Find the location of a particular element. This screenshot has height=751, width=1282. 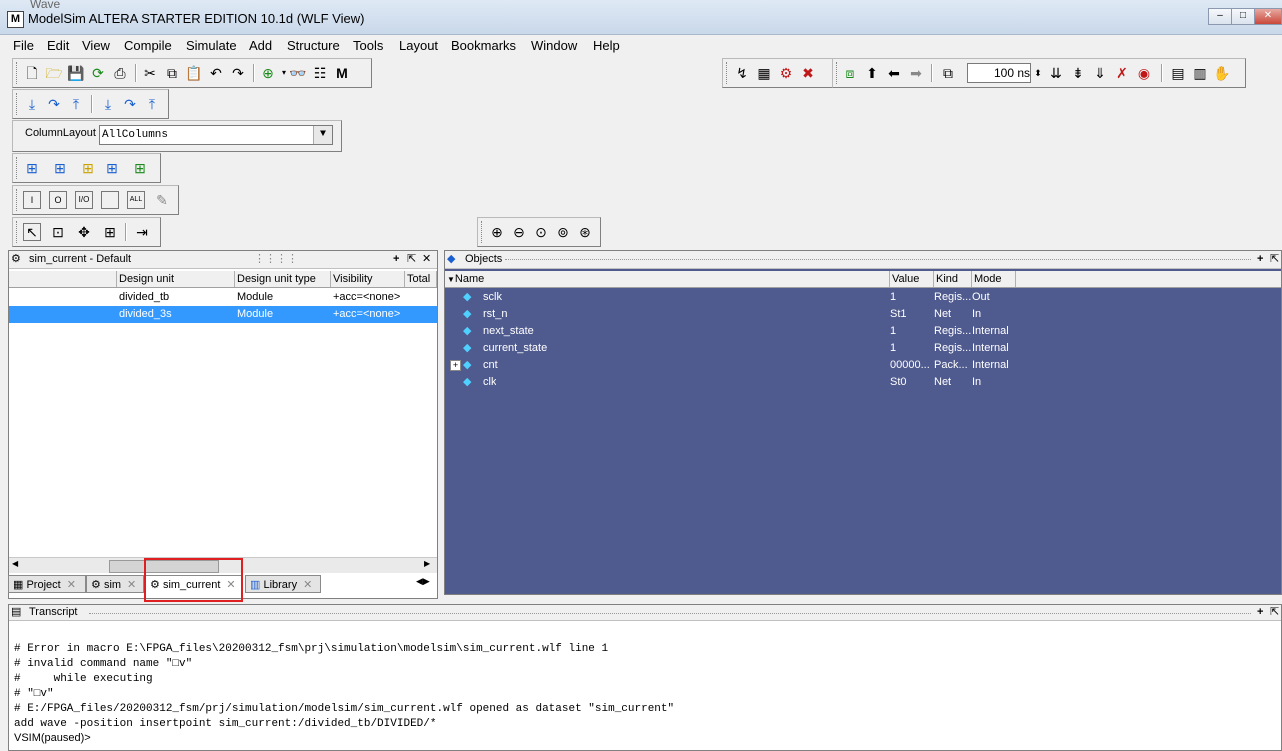

step-into-icon: ⤓ is located at coordinates (32, 104).